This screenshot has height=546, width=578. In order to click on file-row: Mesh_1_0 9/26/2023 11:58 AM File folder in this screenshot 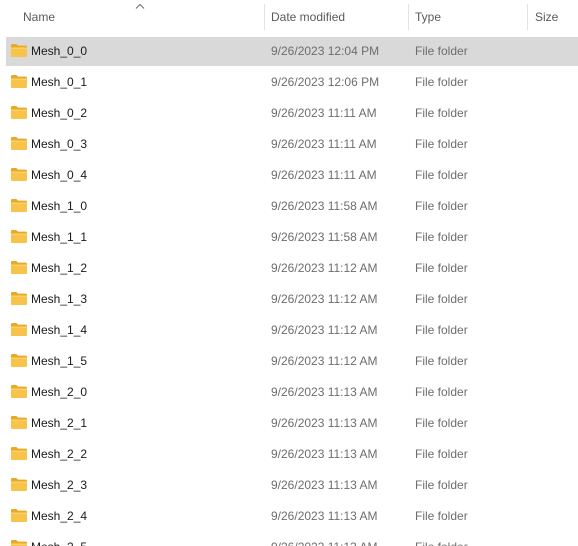, I will do `click(292, 206)`.